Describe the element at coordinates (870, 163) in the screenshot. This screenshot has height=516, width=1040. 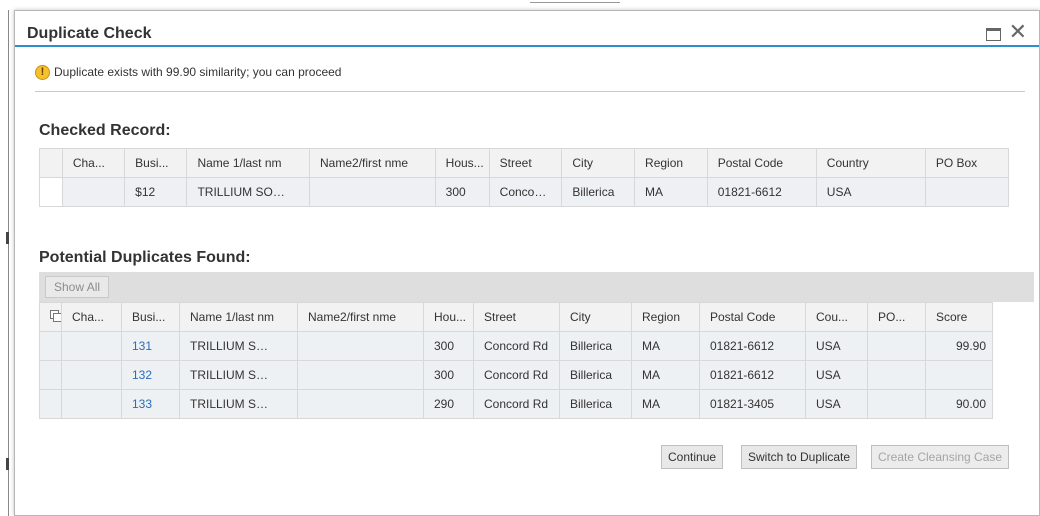
I see `column-header: Country` at that location.